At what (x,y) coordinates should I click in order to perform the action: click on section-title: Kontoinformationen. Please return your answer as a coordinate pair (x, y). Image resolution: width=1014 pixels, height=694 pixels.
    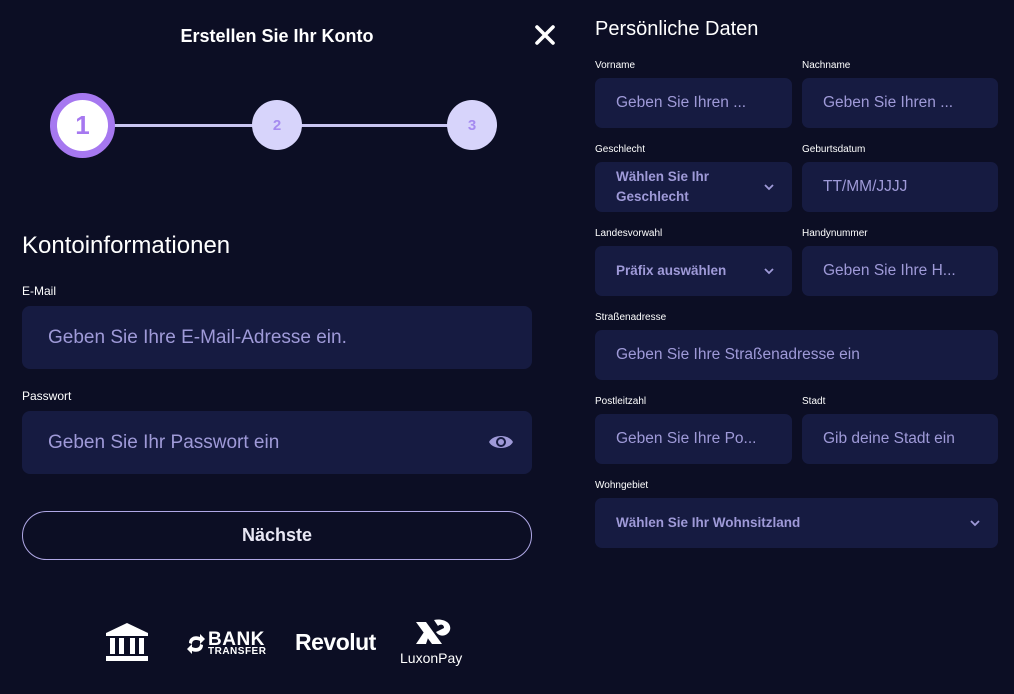
    Looking at the image, I should click on (126, 245).